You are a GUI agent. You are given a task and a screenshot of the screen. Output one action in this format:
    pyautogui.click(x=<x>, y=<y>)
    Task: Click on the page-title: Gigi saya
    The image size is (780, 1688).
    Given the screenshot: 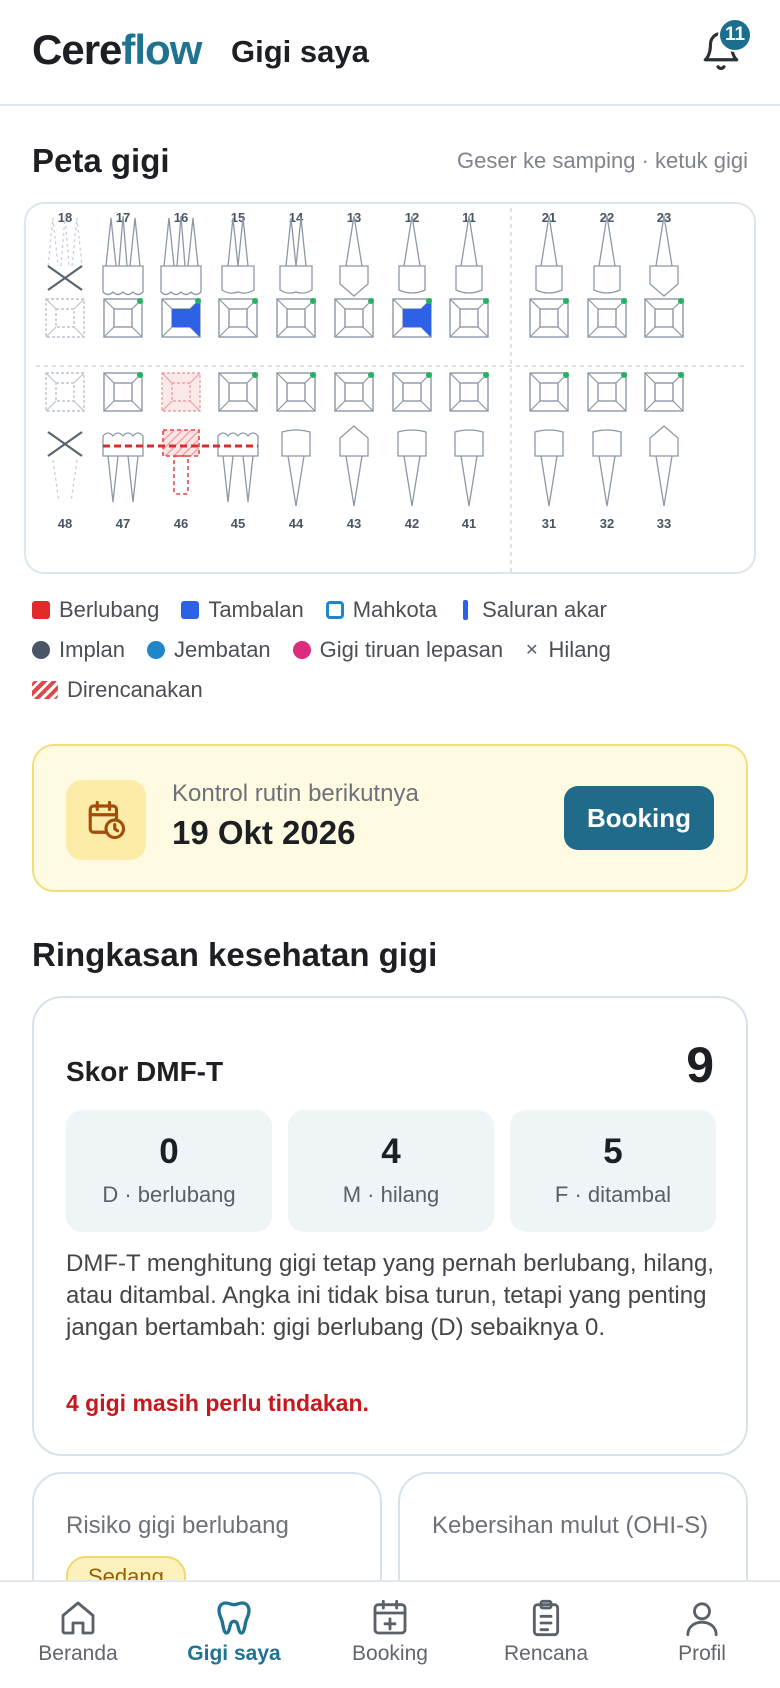 What is the action you would take?
    pyautogui.click(x=300, y=51)
    